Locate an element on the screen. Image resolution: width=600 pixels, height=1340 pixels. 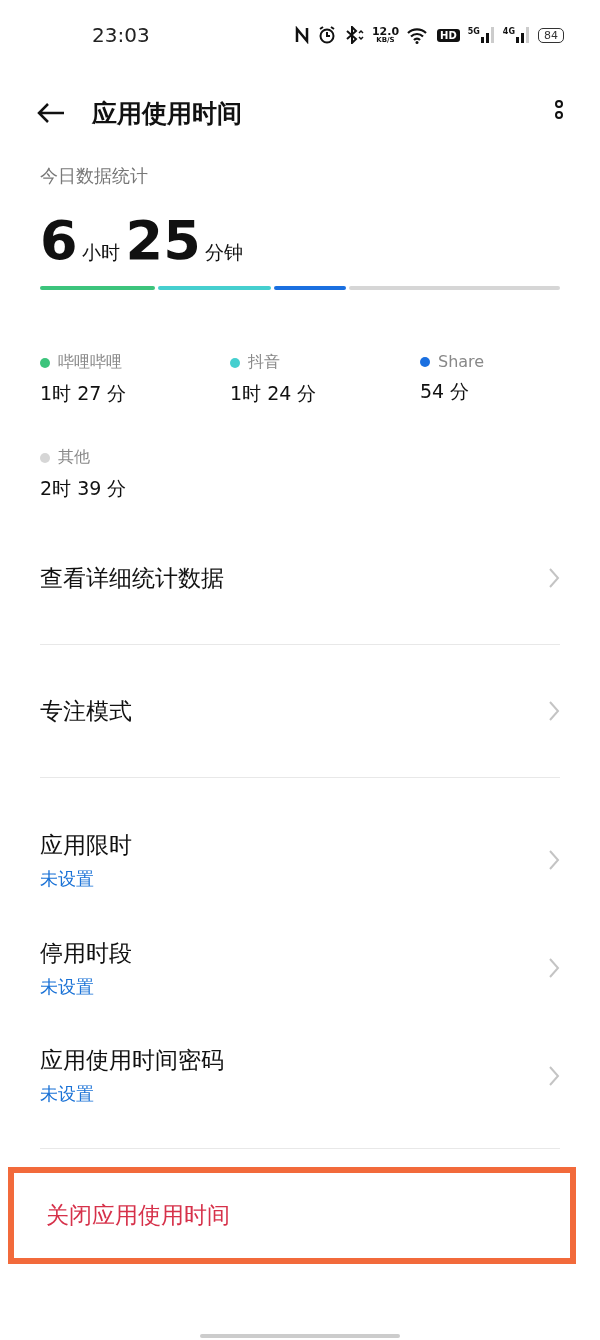
network-speed: 12.0 is located at coordinates (385, 31).